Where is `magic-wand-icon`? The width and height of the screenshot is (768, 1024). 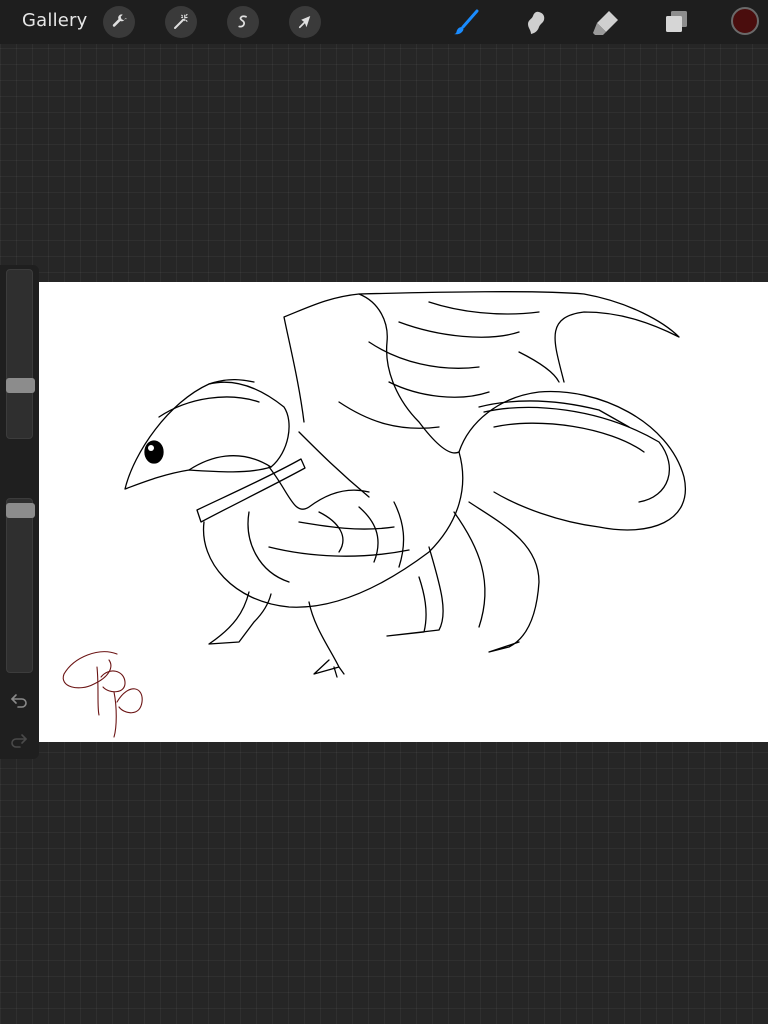 magic-wand-icon is located at coordinates (181, 21).